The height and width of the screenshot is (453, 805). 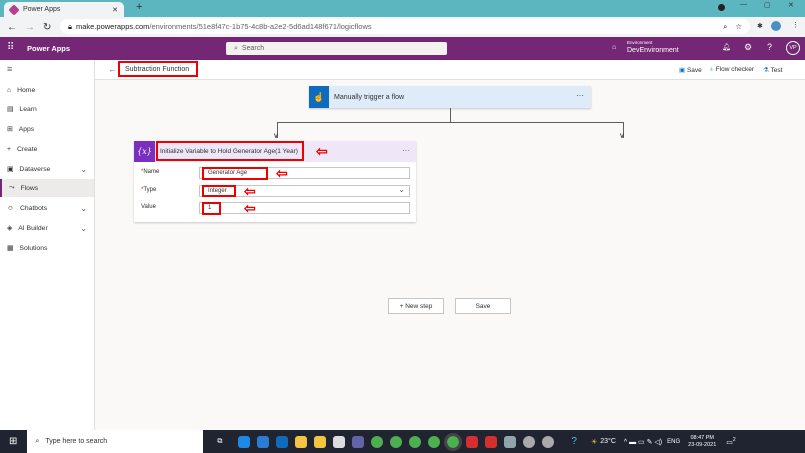 I want to click on tab-title: Power Apps, so click(x=42, y=9).